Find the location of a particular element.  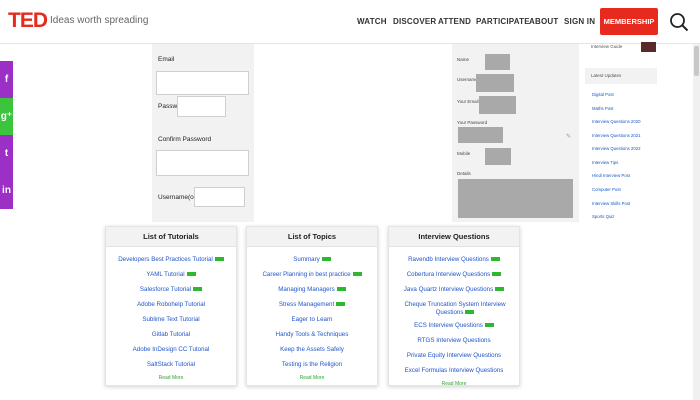

card-link-text: Java Quartz Interview Questions is located at coordinates (448, 289).